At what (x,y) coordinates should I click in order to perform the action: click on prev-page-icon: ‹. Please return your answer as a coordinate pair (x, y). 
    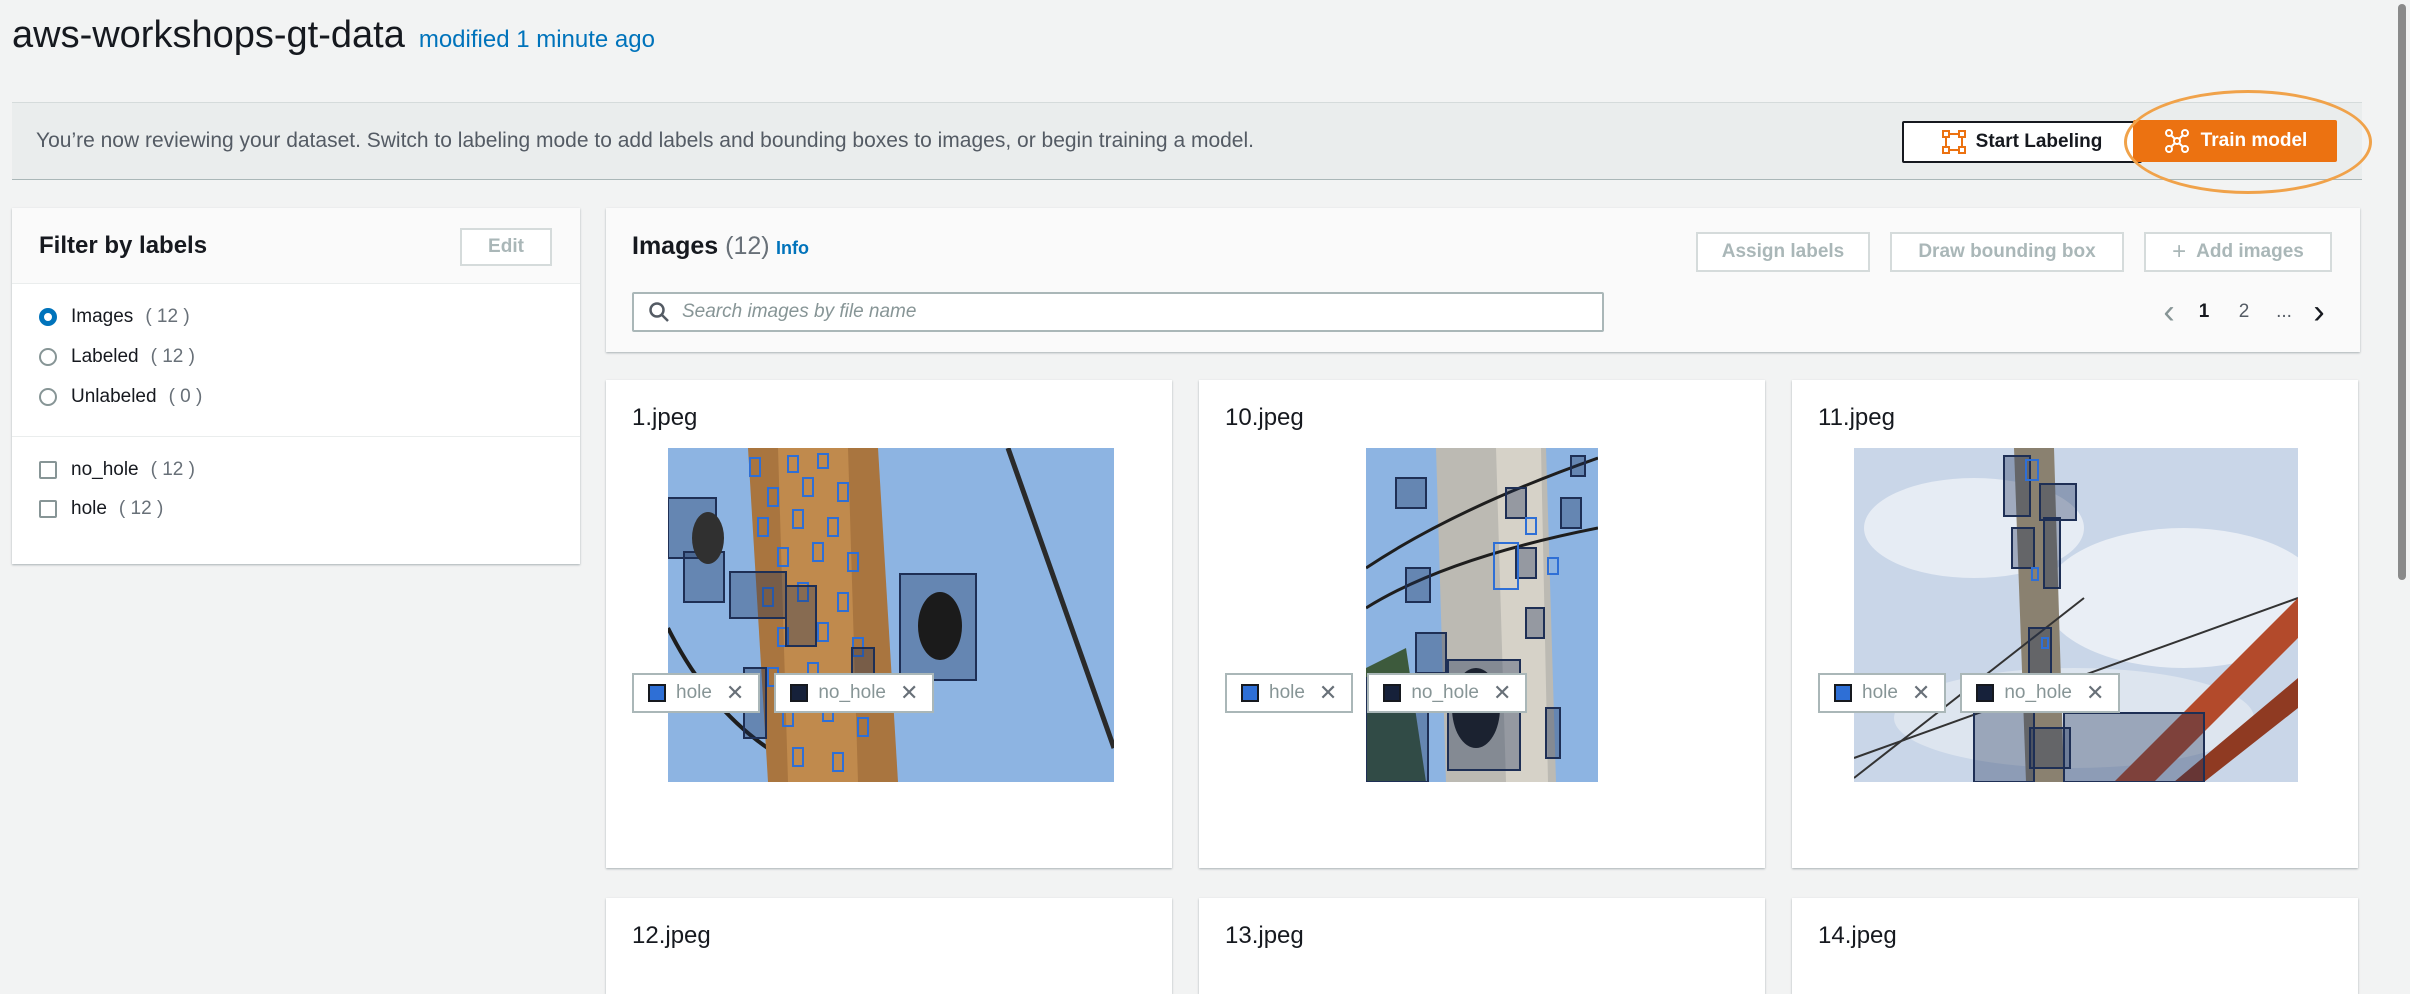
    Looking at the image, I should click on (2169, 312).